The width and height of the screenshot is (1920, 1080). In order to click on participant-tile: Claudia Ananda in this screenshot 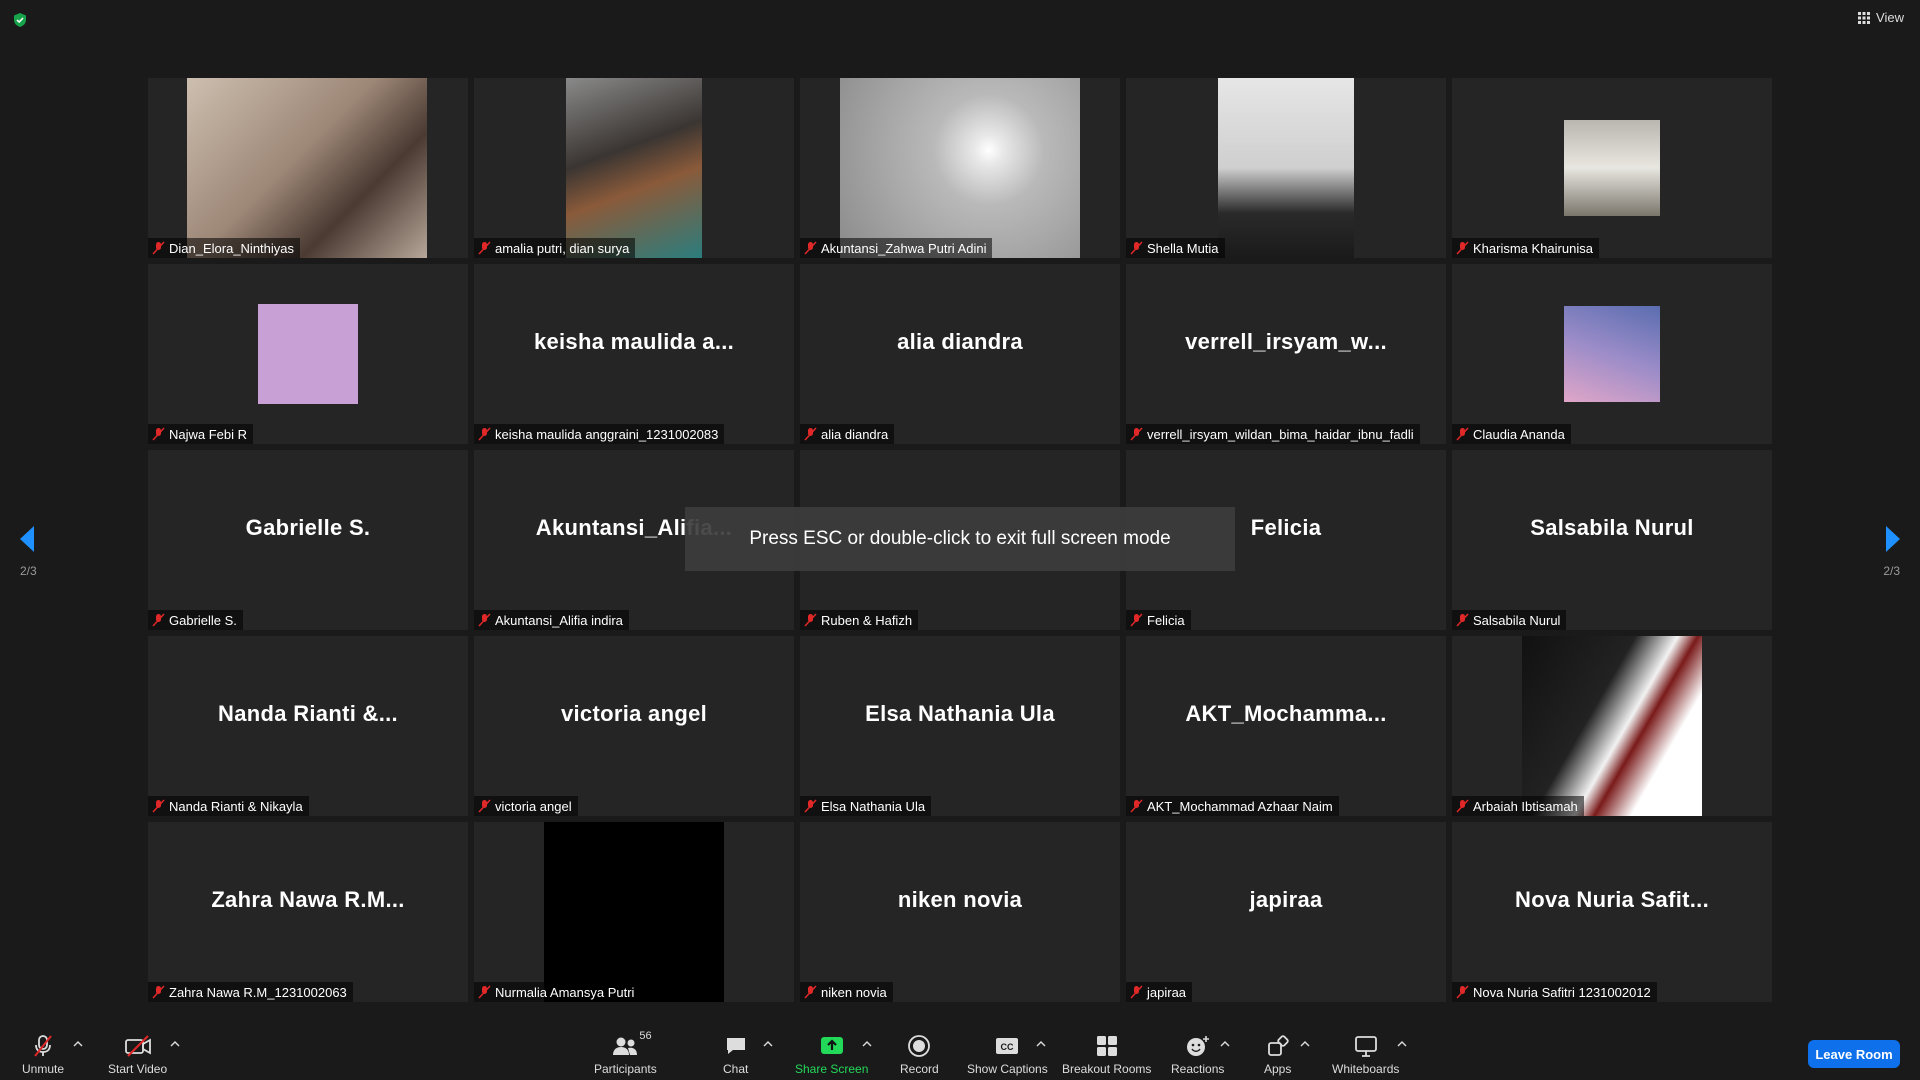, I will do `click(1612, 354)`.